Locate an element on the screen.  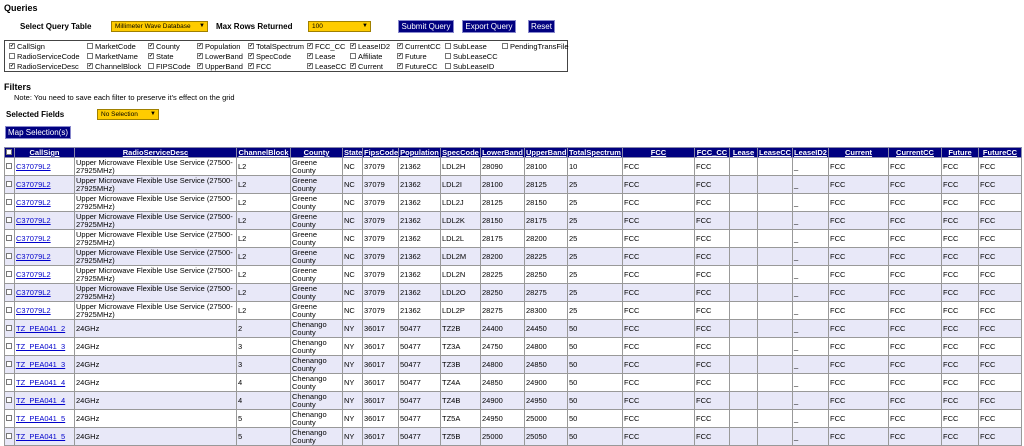
column-header-fcc: FCC is located at coordinates (658, 152).